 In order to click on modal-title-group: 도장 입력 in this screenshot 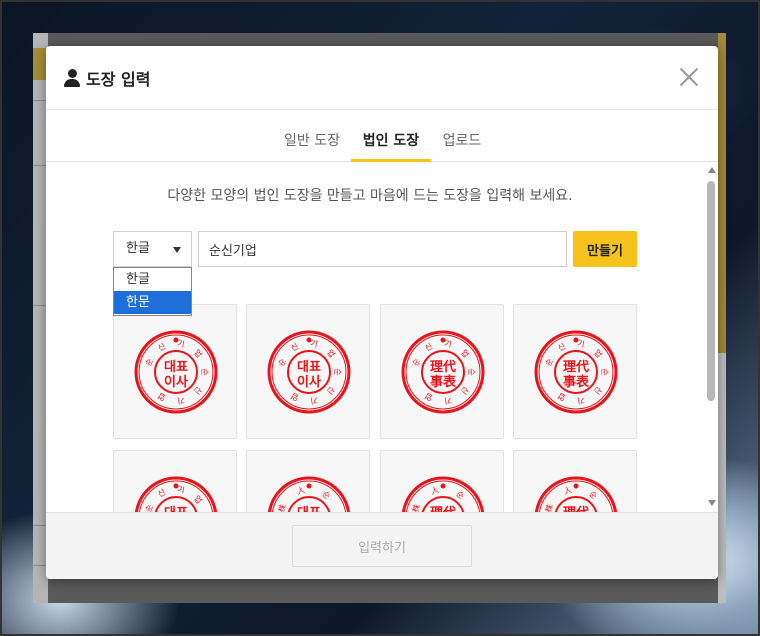, I will do `click(107, 78)`.